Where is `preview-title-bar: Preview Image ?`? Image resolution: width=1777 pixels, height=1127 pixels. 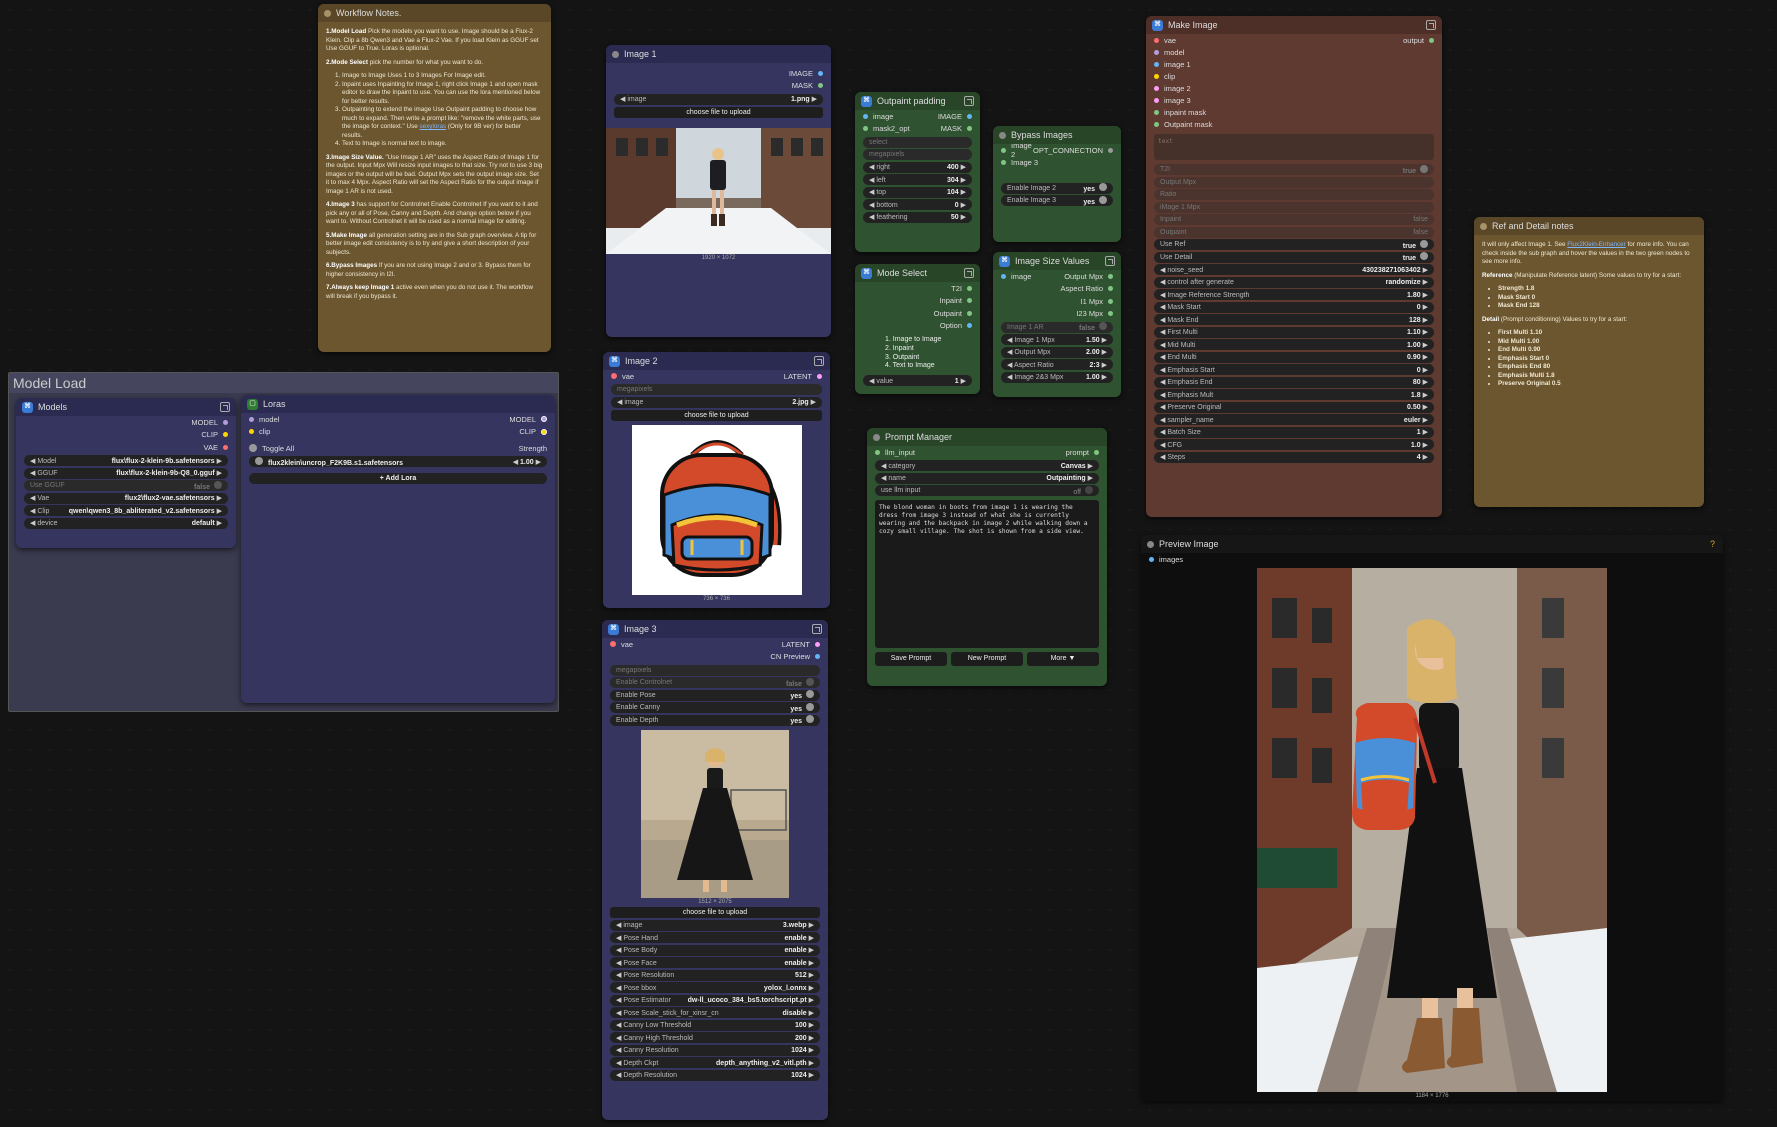 preview-title-bar: Preview Image ? is located at coordinates (1432, 544).